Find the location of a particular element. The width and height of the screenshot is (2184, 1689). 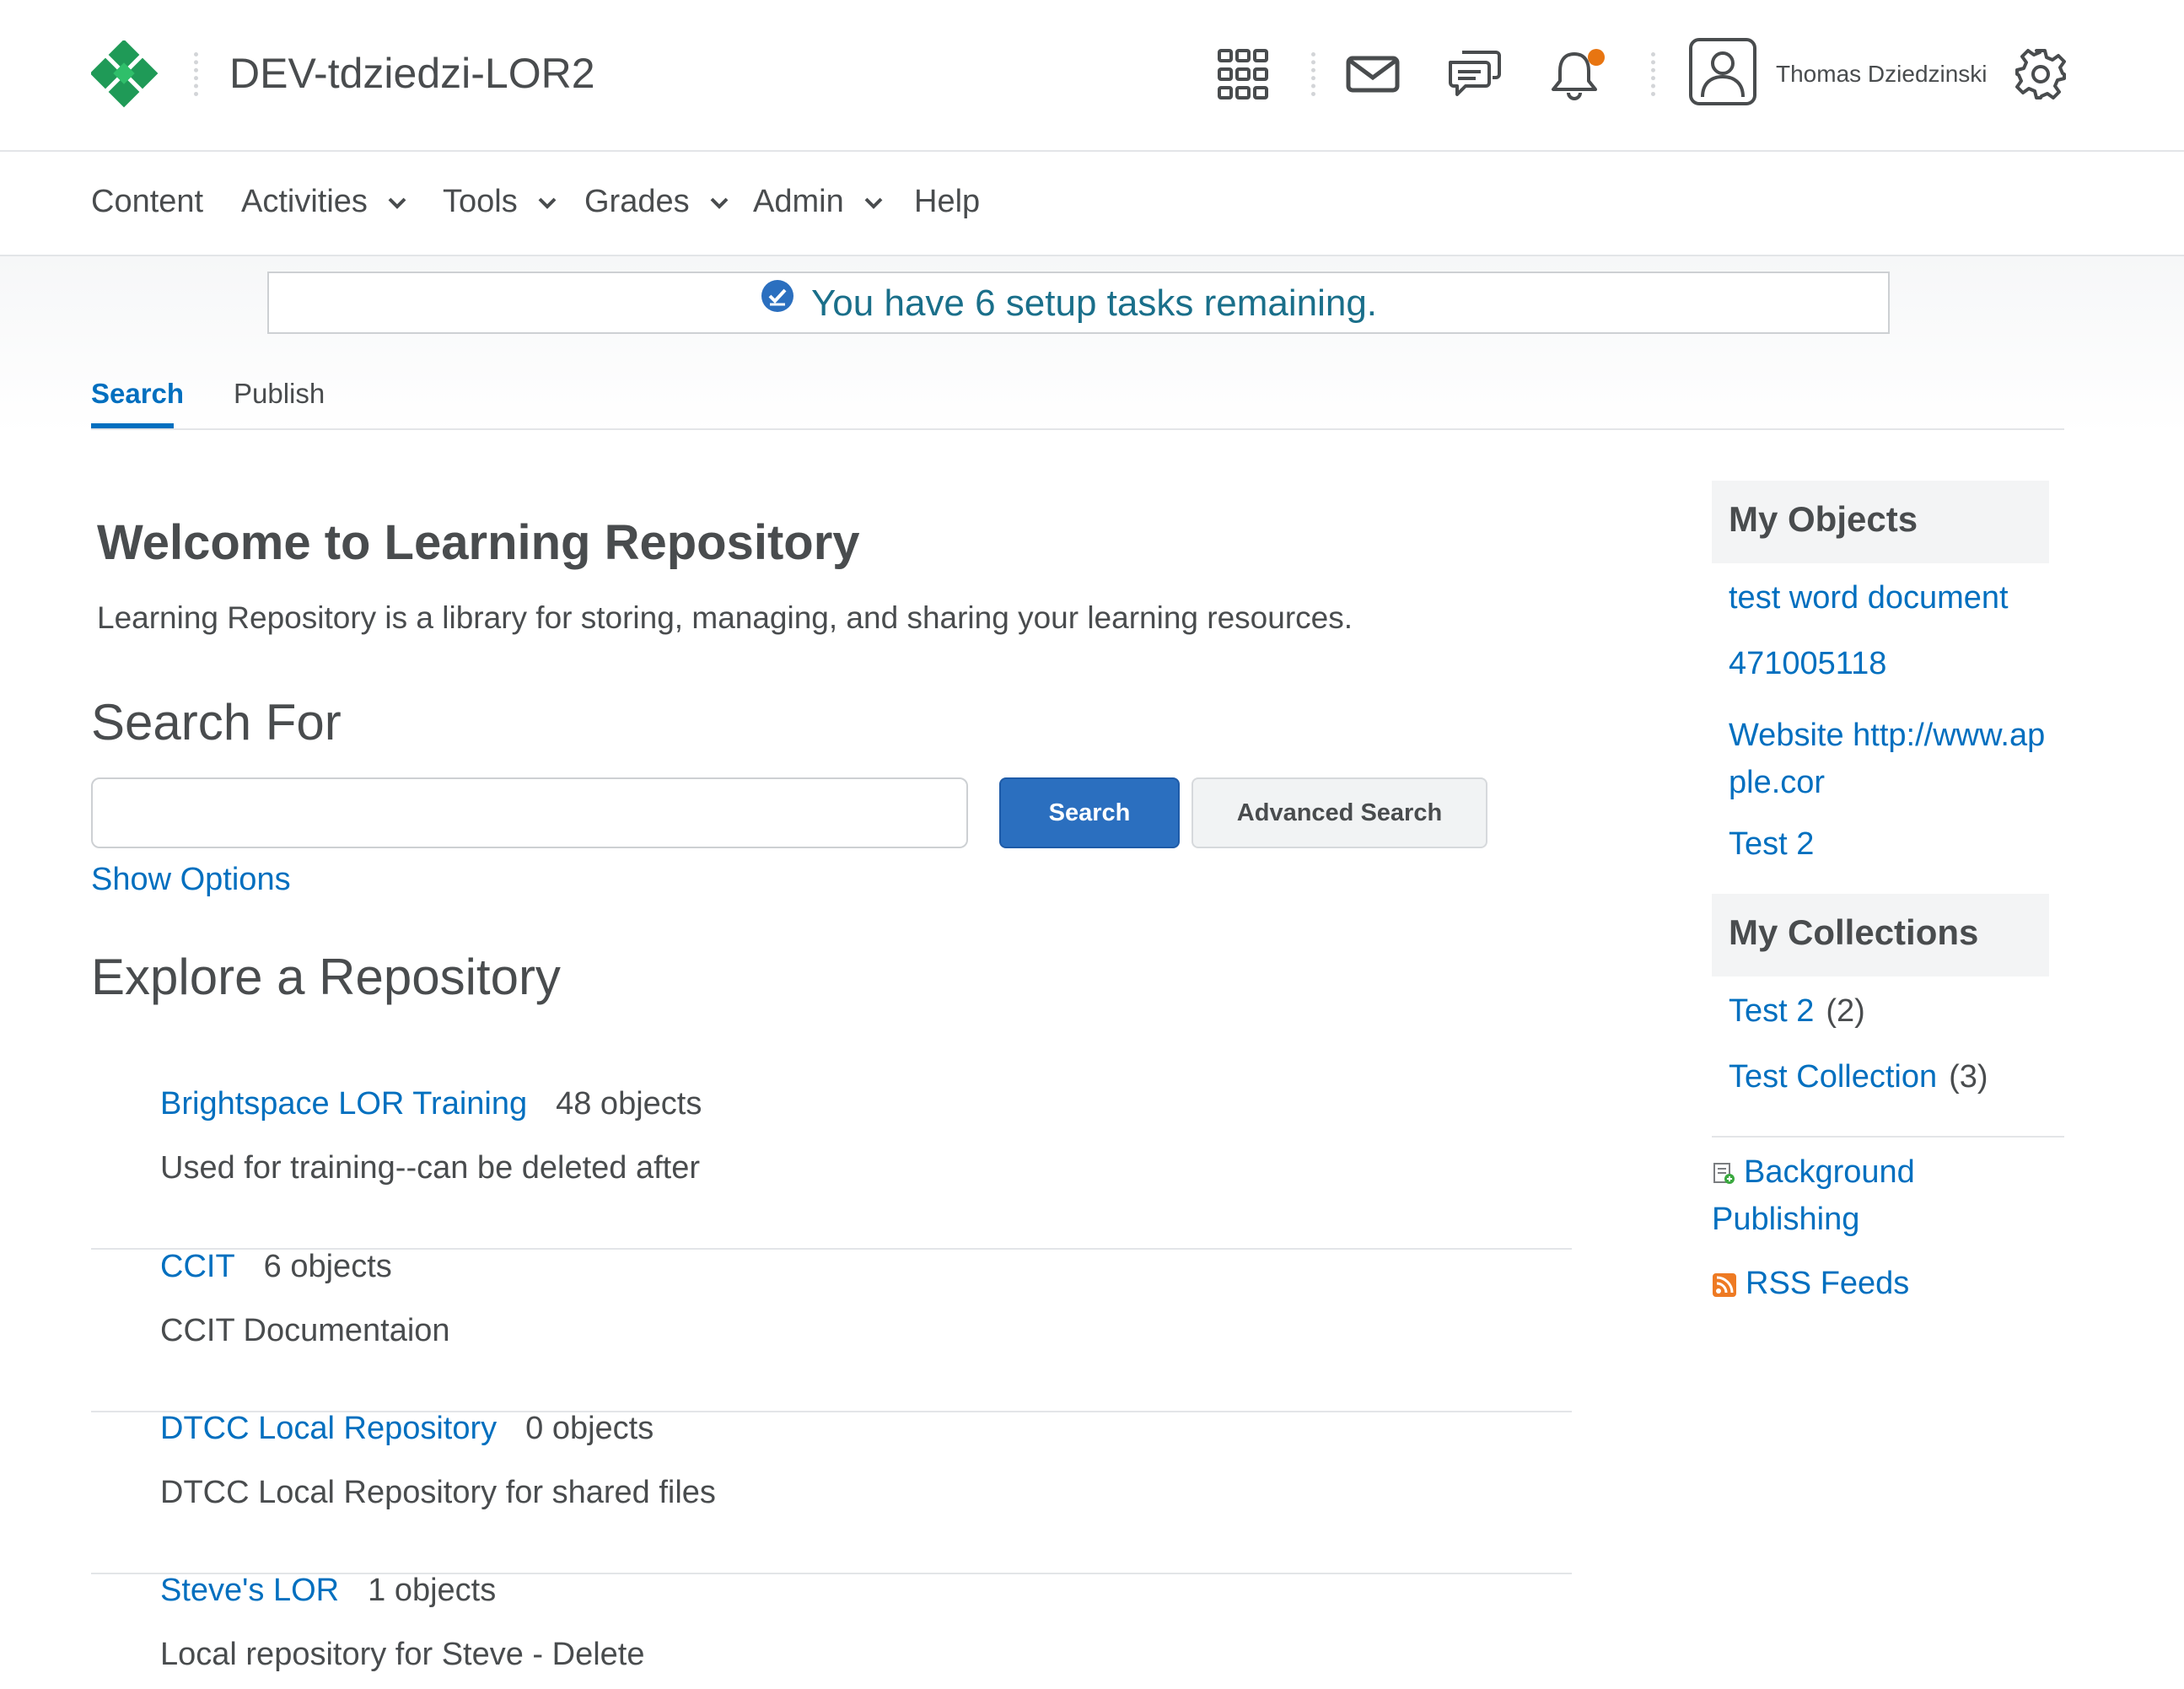

nav-activities: Activities is located at coordinates (323, 202).